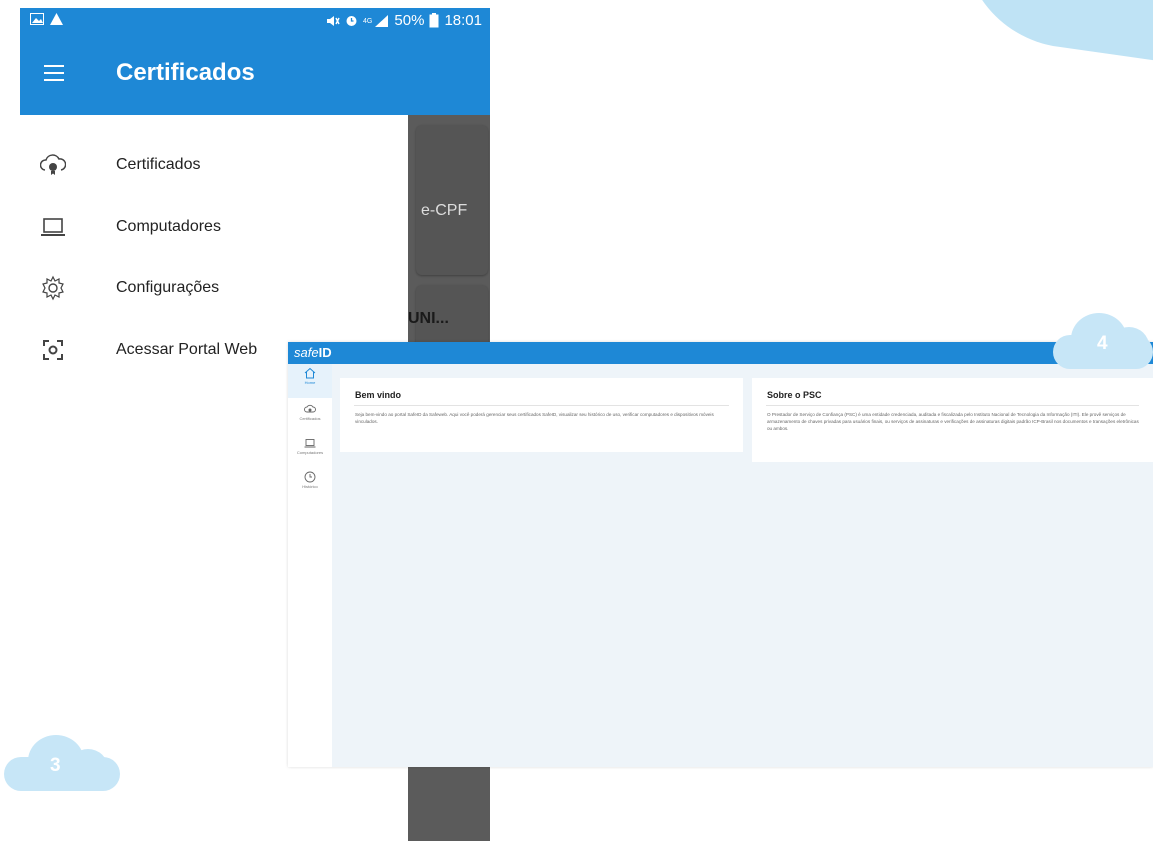 The image size is (1153, 841). I want to click on app-bar: Certificados, so click(255, 75).